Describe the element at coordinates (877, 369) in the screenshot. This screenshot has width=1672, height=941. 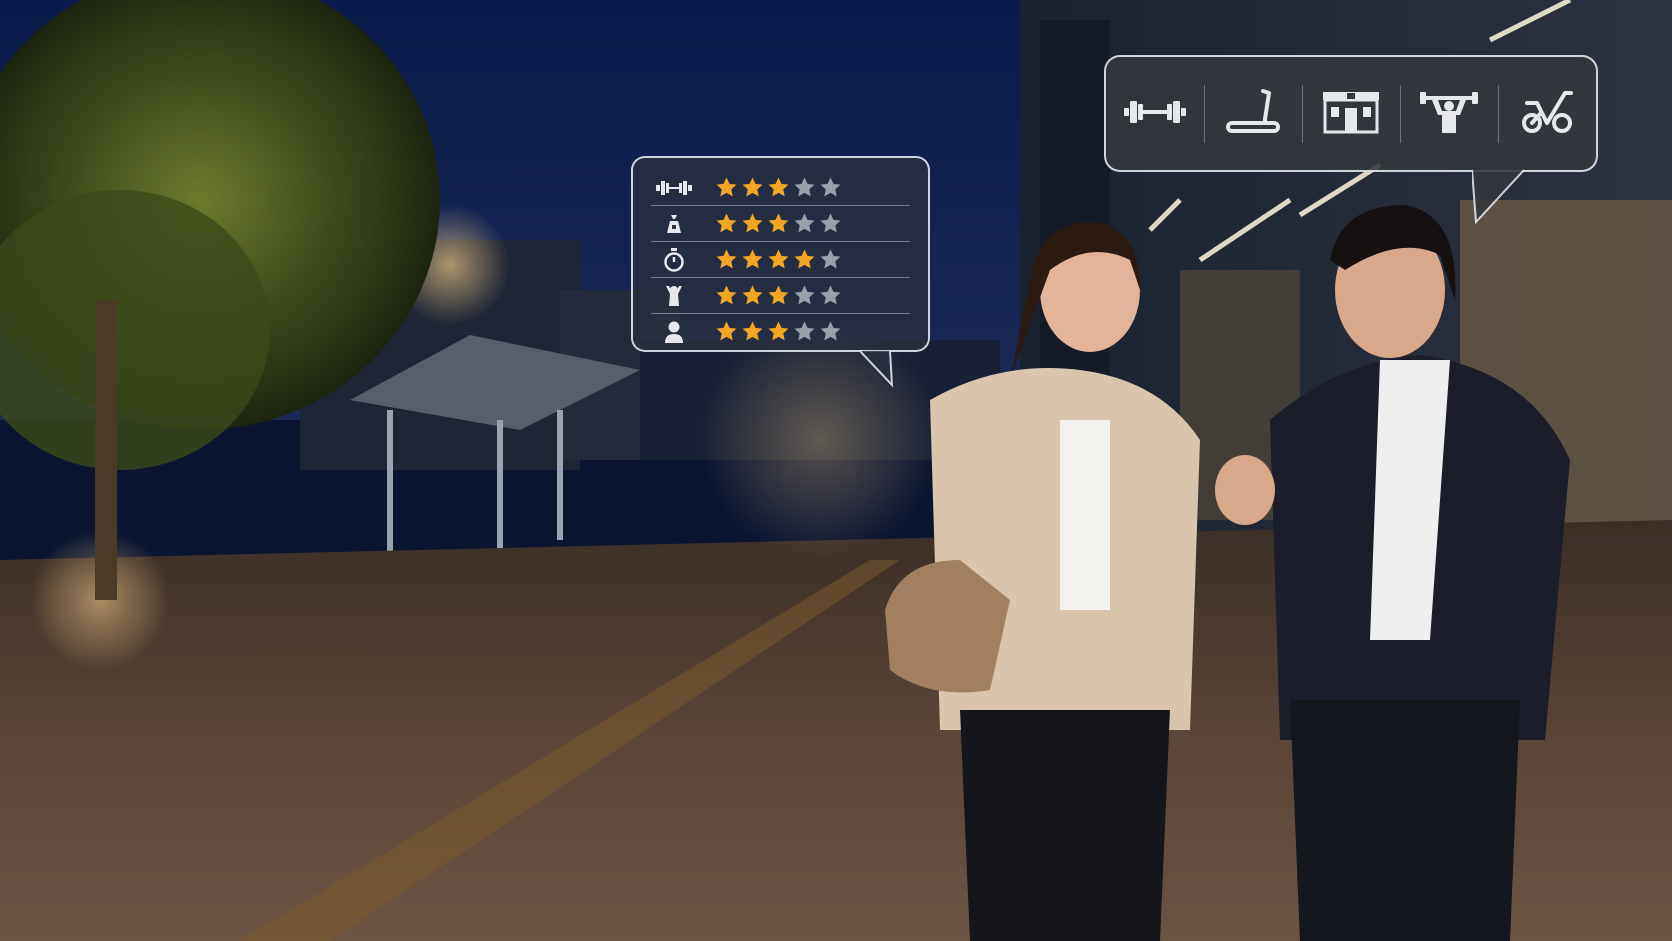
I see `rating-bubble-tail` at that location.